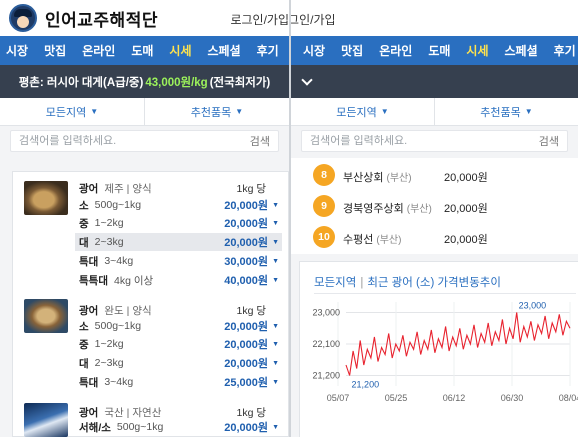 This screenshot has height=437, width=578. I want to click on chart-title: 모든지역 | 최근 광어 (소) 가격변동추이, so click(407, 282).